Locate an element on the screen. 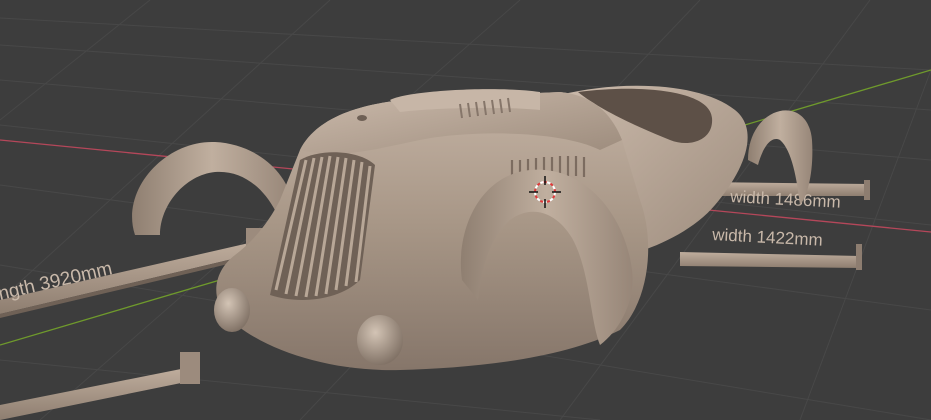 The height and width of the screenshot is (420, 931). width-dimension-2: width 1422mm is located at coordinates (771, 247).